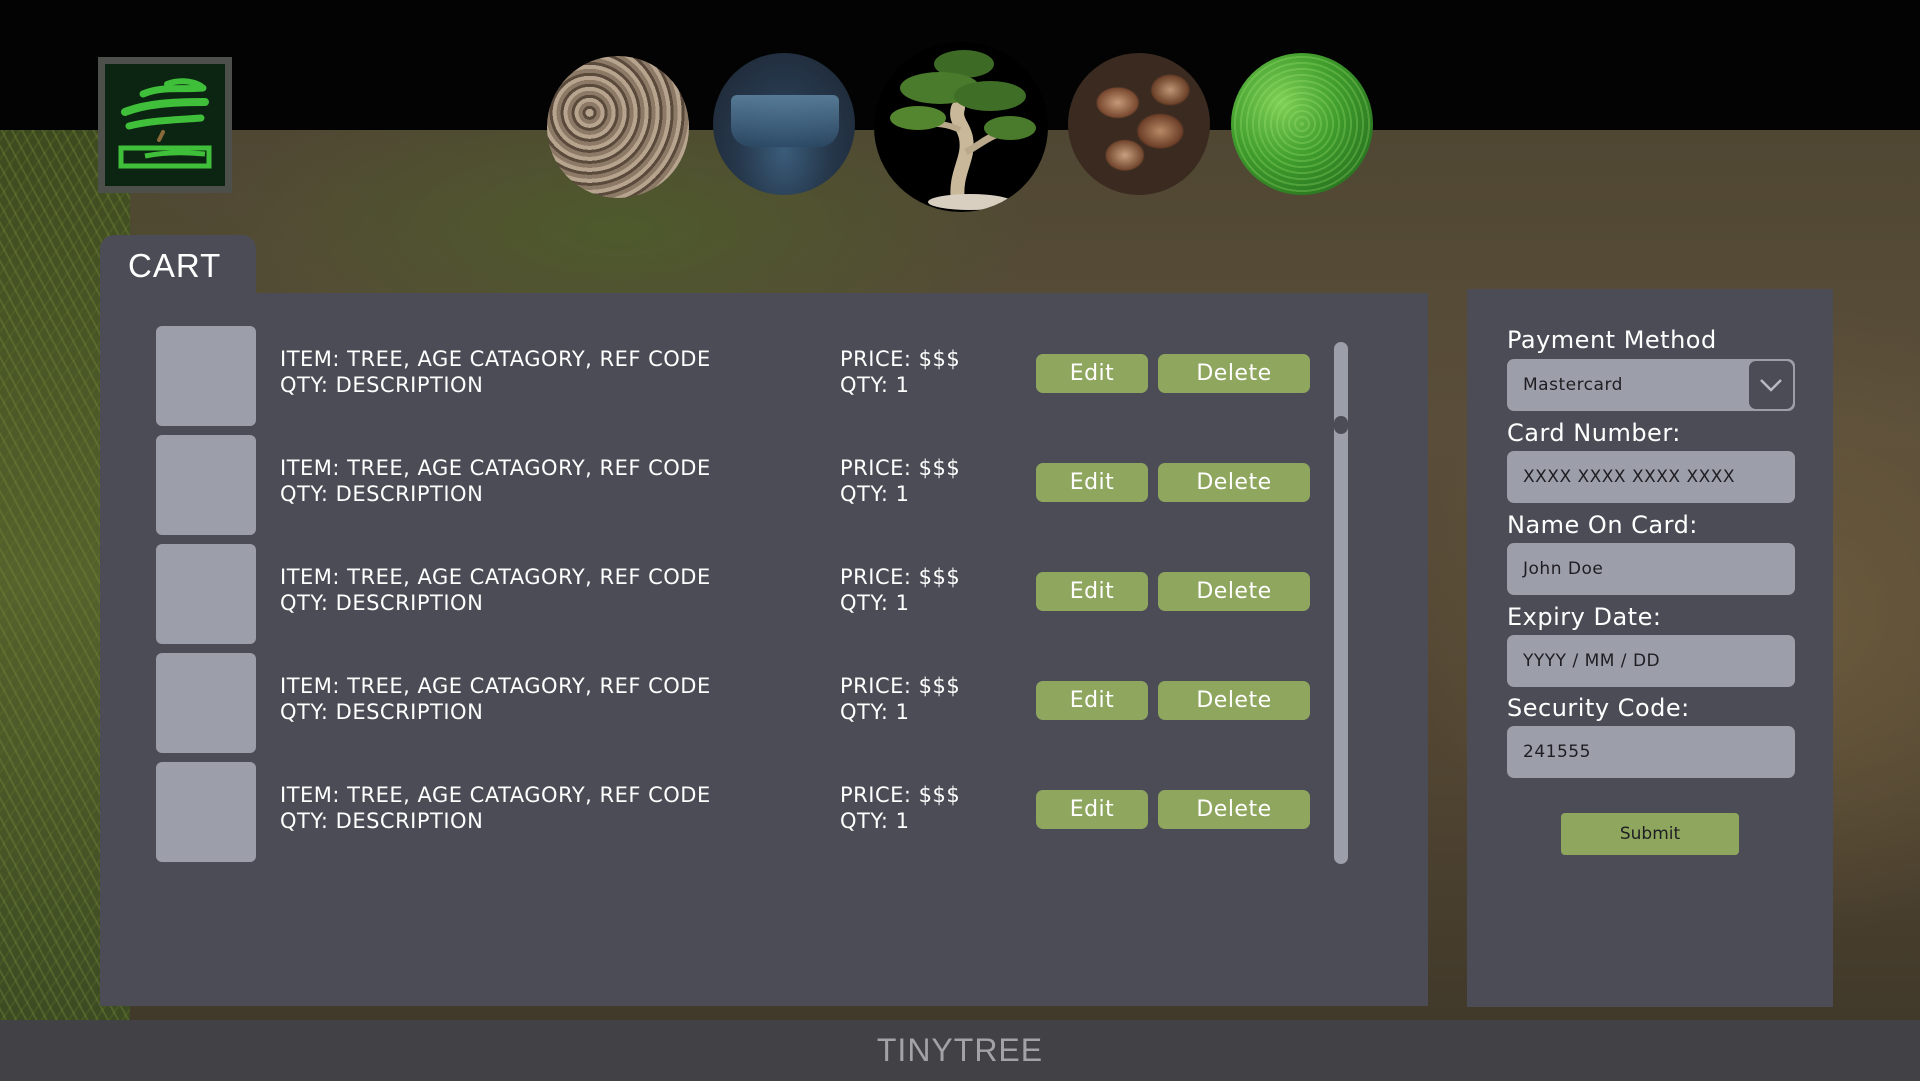 The image size is (1920, 1081). What do you see at coordinates (1651, 385) in the screenshot?
I see `payment-method-select: Mastercard` at bounding box center [1651, 385].